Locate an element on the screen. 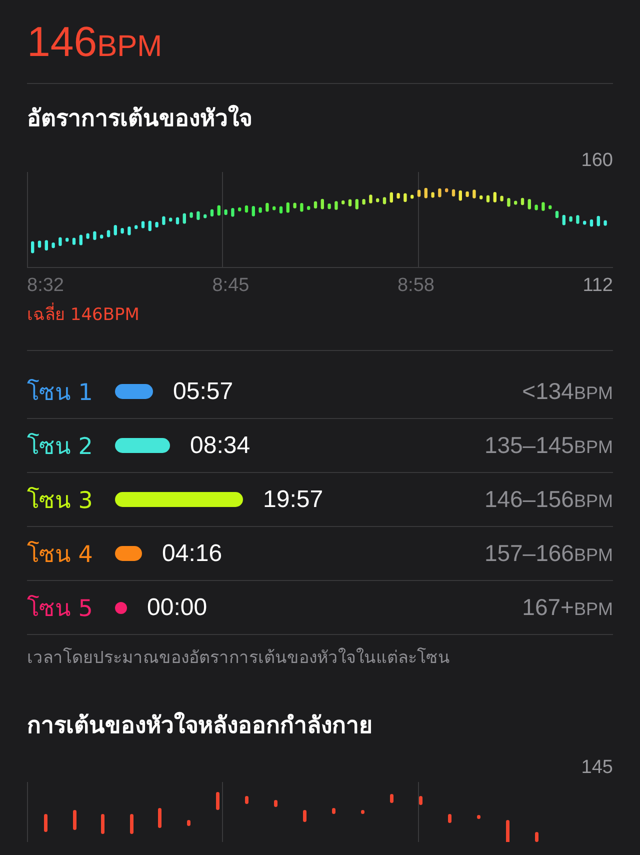 This screenshot has height=855, width=640. zone-range: 146–156BPM is located at coordinates (548, 499).